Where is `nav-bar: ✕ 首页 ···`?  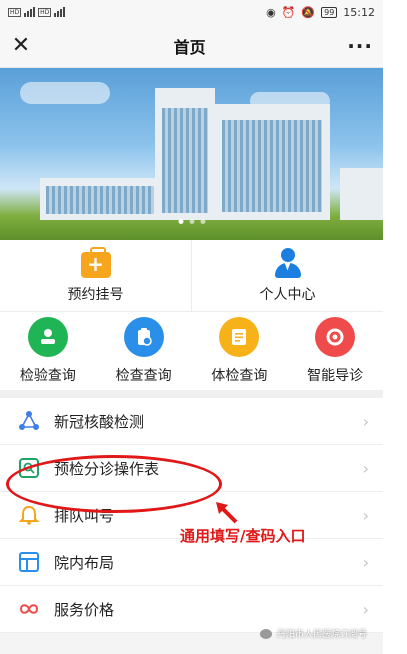
nav-bar: ✕ 首页 ··· is located at coordinates (191, 46).